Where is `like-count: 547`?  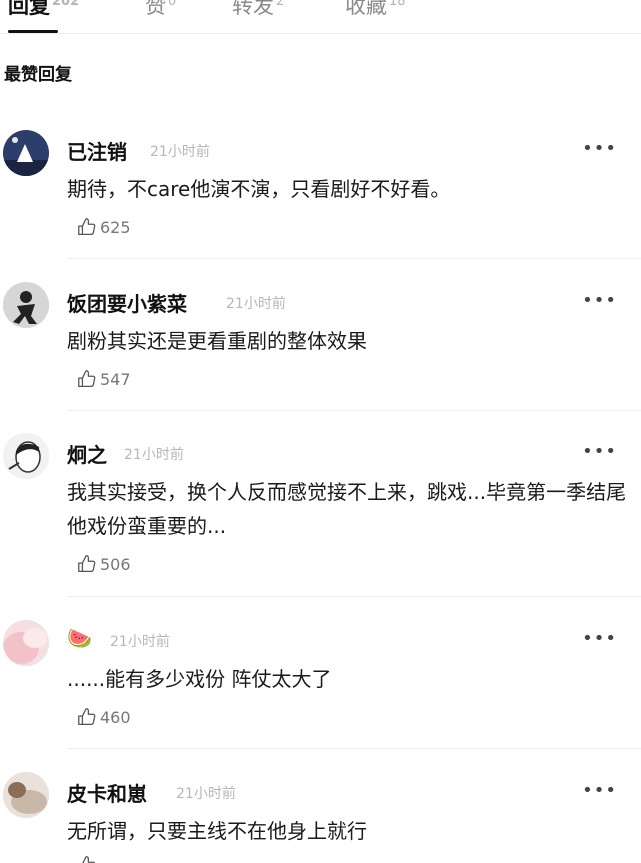
like-count: 547 is located at coordinates (115, 379).